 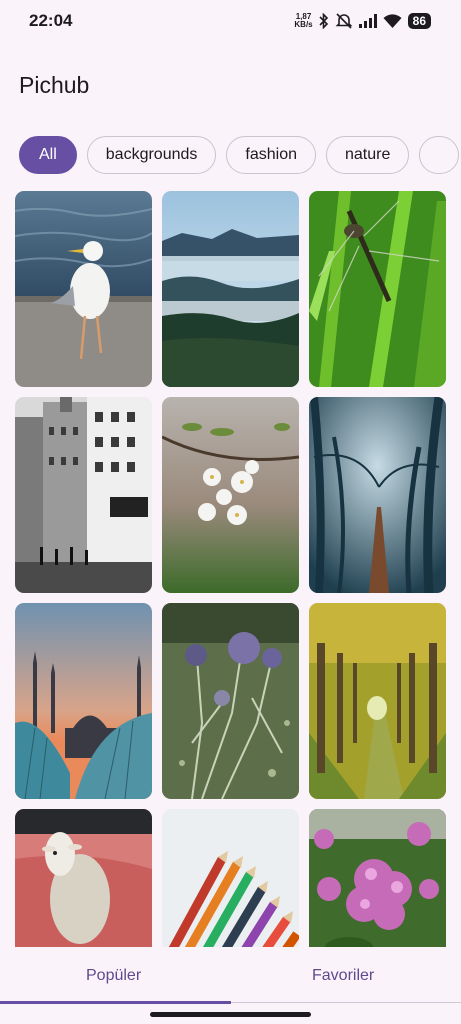 What do you see at coordinates (230, 1014) in the screenshot?
I see `gesture-handle` at bounding box center [230, 1014].